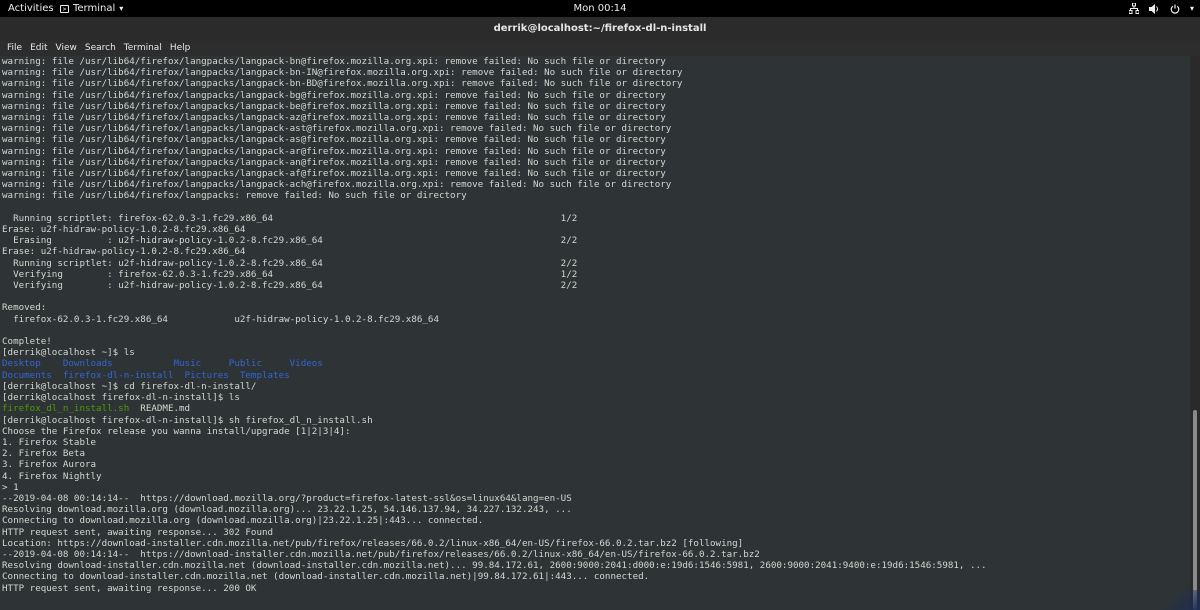 This screenshot has width=1200, height=610. What do you see at coordinates (96, 409) in the screenshot?
I see `terminal-line: firefox_dl_n_install.sh README.md` at bounding box center [96, 409].